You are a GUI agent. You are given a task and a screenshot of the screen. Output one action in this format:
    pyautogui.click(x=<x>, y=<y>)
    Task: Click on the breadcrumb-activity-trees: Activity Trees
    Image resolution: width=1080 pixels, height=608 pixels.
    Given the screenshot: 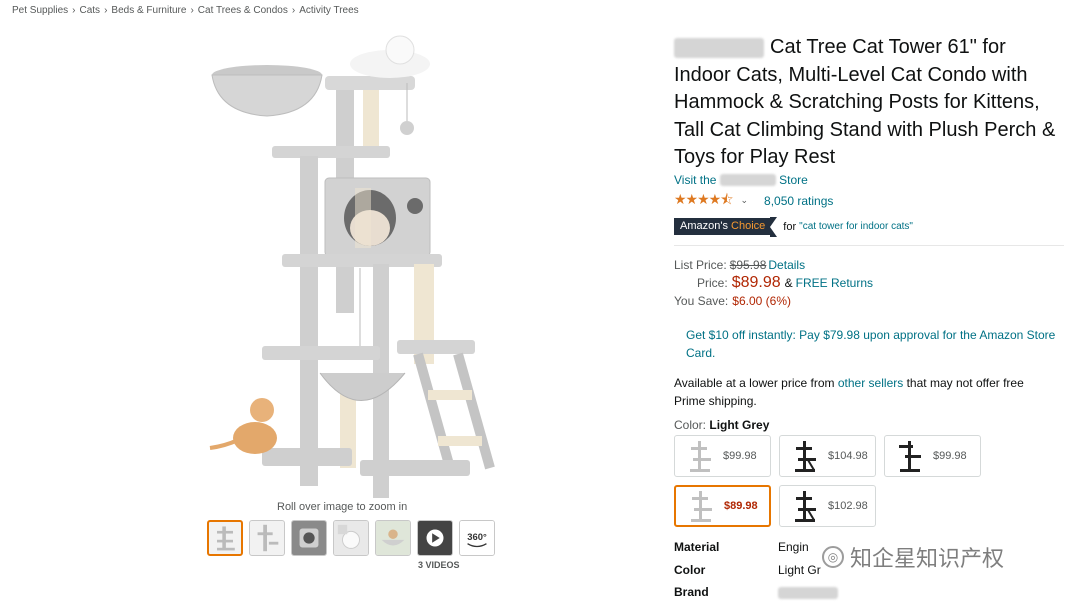 What is the action you would take?
    pyautogui.click(x=328, y=10)
    